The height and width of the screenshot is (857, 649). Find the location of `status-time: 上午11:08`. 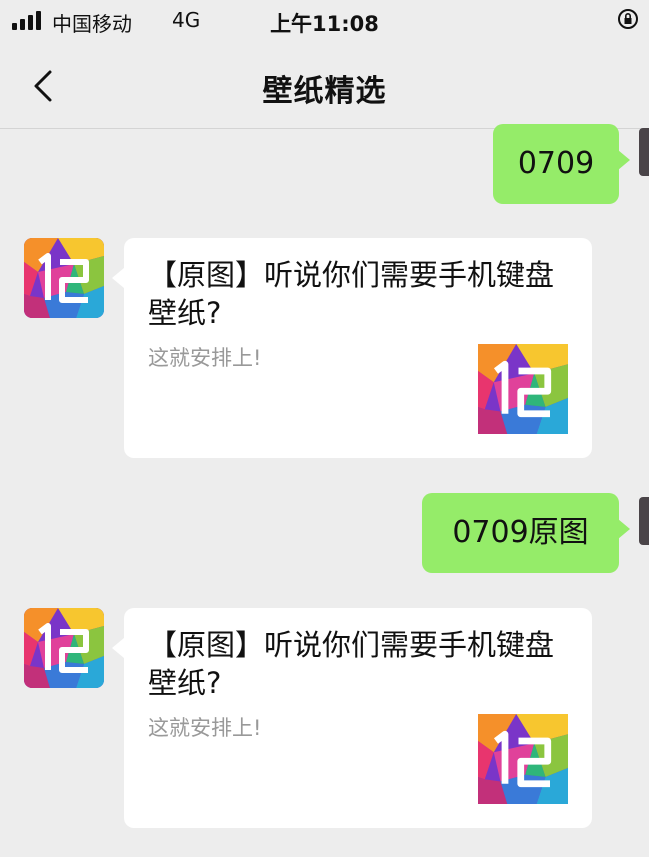

status-time: 上午11:08 is located at coordinates (324, 24).